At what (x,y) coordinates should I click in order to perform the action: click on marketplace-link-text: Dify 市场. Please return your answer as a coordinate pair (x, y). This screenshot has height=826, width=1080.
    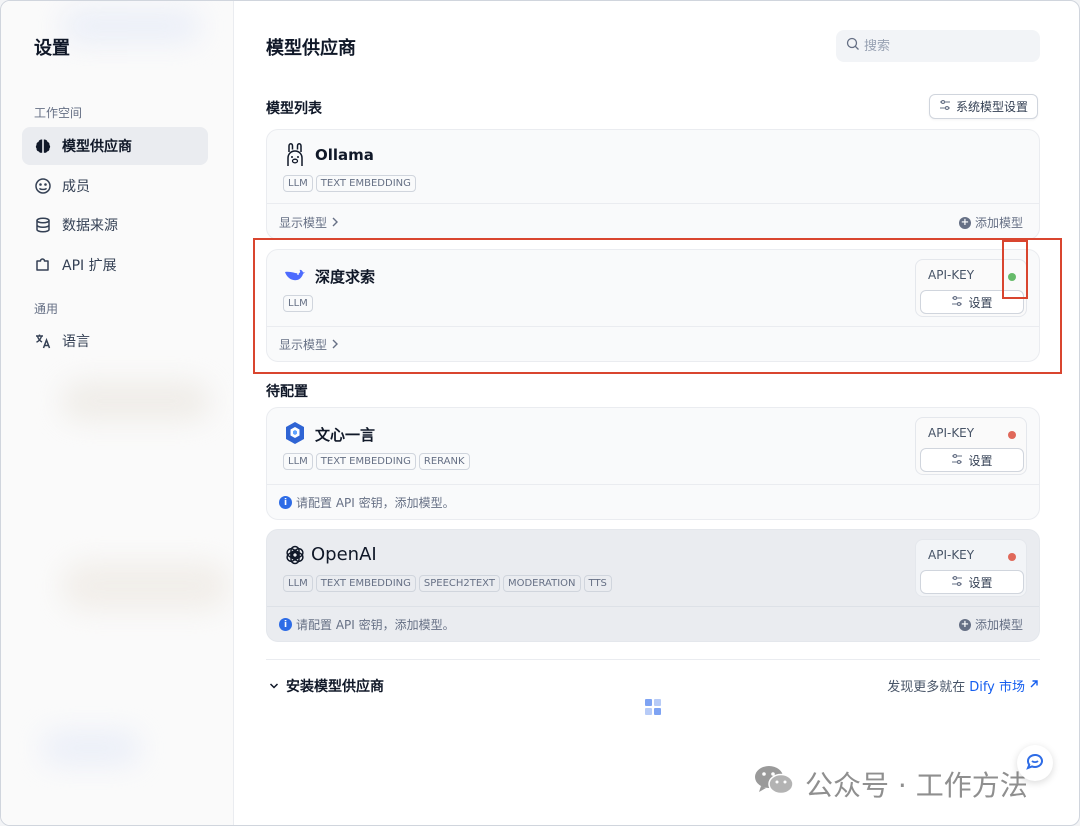
    Looking at the image, I should click on (997, 687).